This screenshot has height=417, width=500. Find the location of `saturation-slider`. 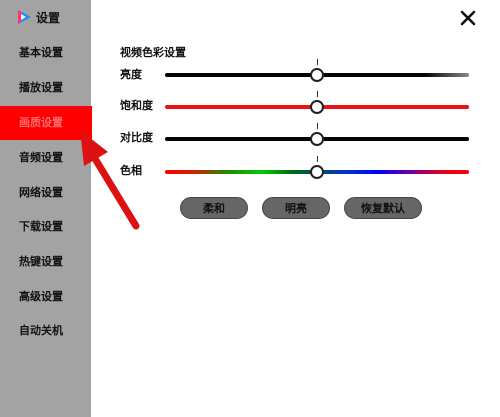

saturation-slider is located at coordinates (317, 102).